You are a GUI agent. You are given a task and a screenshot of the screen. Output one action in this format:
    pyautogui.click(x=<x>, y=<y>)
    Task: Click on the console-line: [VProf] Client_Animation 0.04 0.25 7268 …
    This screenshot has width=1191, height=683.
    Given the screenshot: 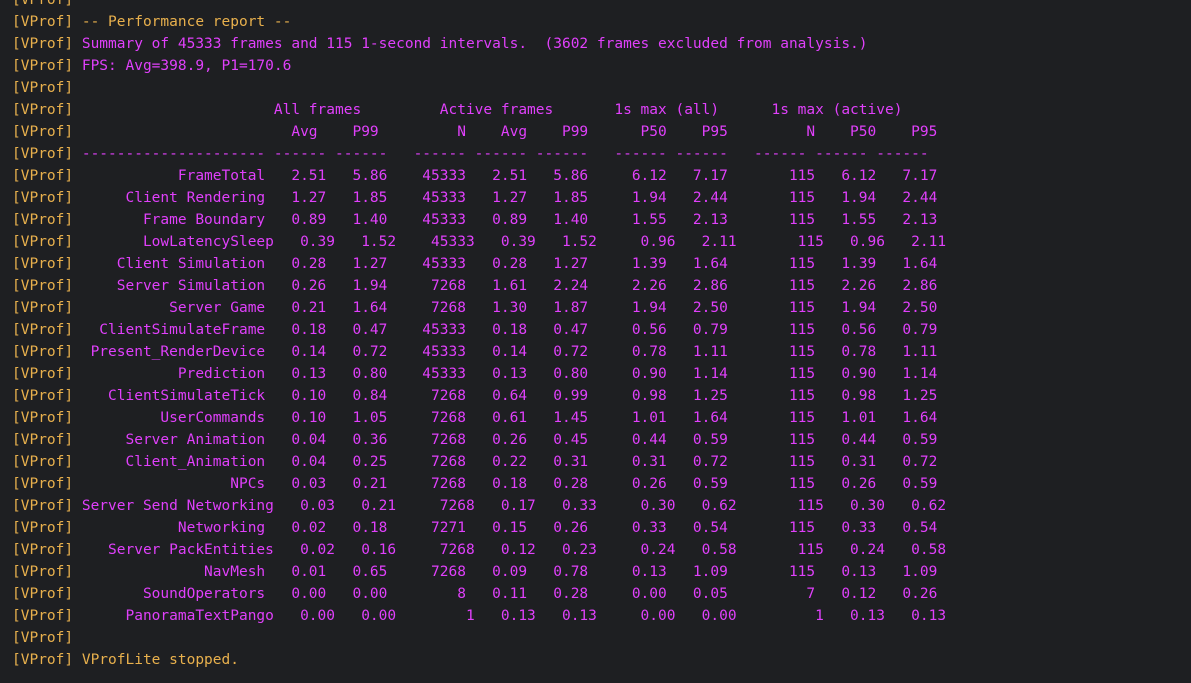 What is the action you would take?
    pyautogui.click(x=479, y=462)
    